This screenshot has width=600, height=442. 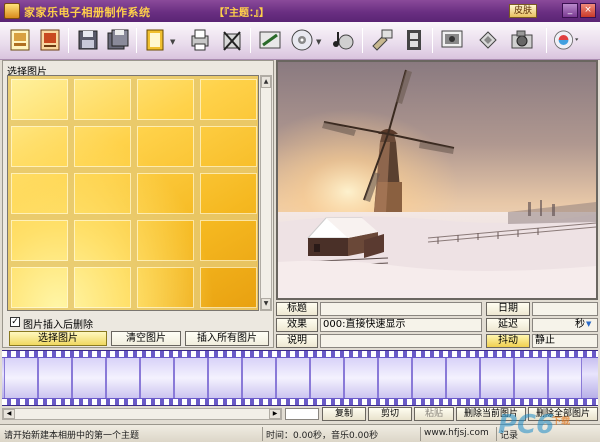 What do you see at coordinates (390, 414) in the screenshot?
I see `cut-button: 剪切` at bounding box center [390, 414].